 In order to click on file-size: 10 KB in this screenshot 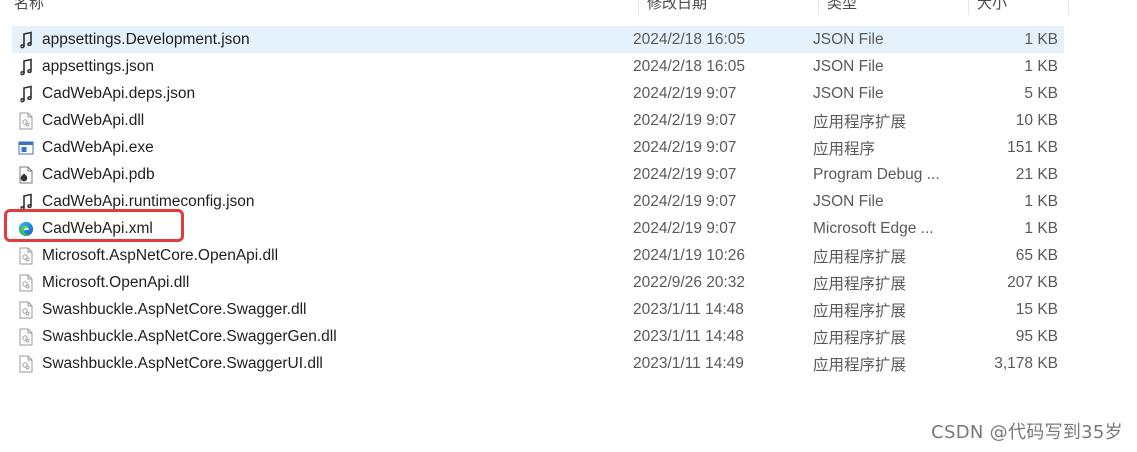, I will do `click(1036, 120)`.